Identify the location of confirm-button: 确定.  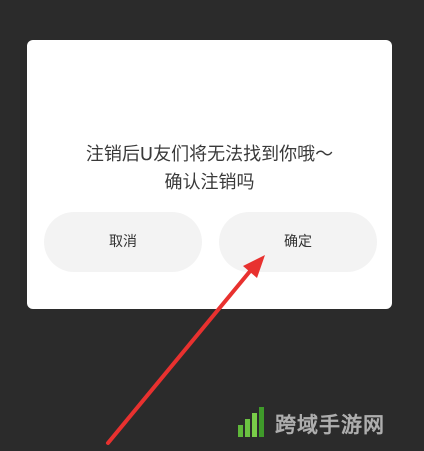
(298, 242).